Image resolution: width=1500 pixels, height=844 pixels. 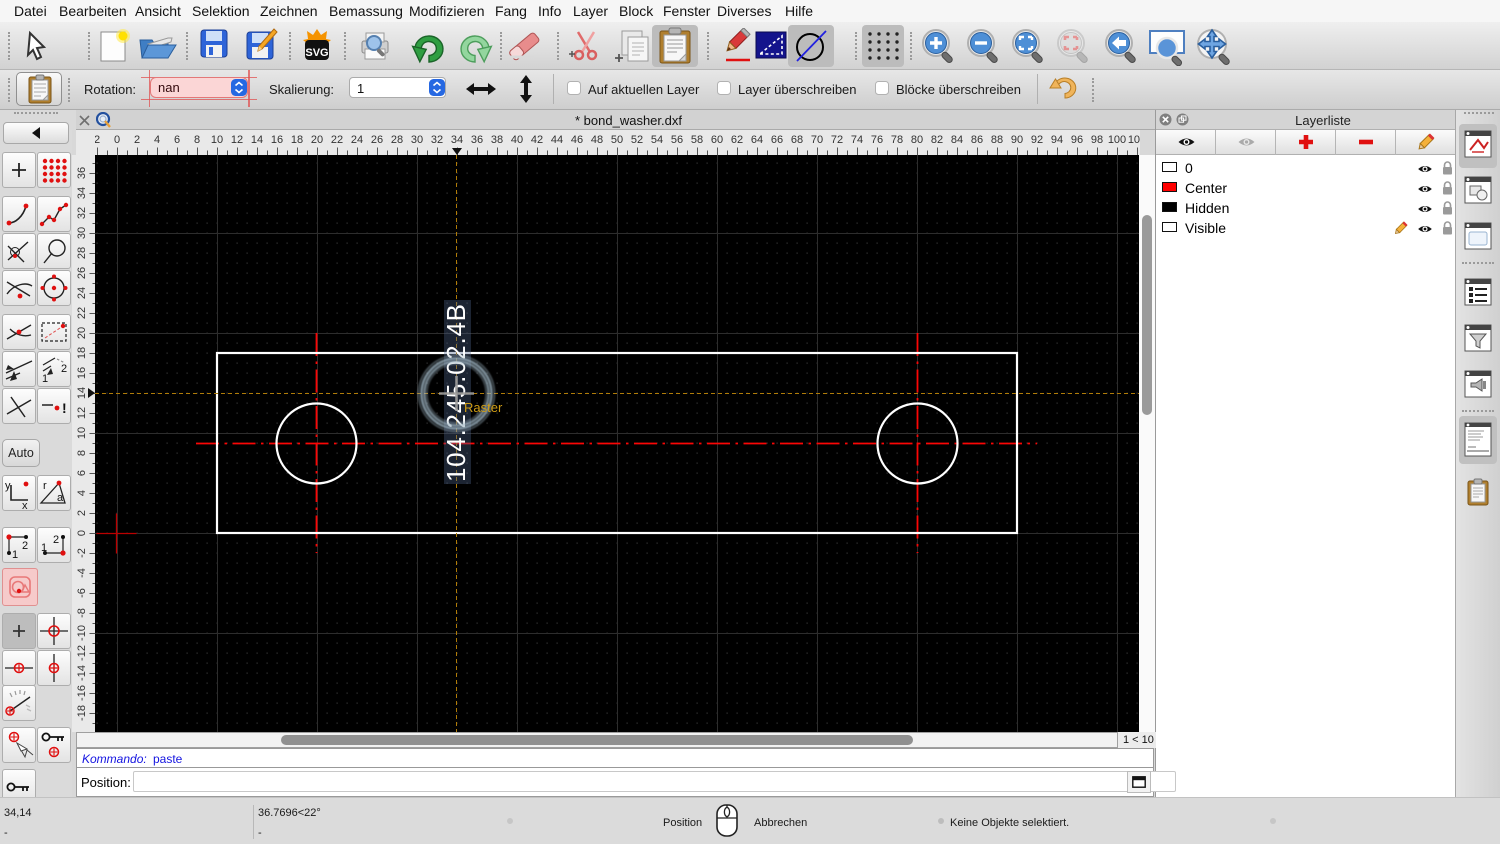 I want to click on svg-text: x, so click(x=25, y=505).